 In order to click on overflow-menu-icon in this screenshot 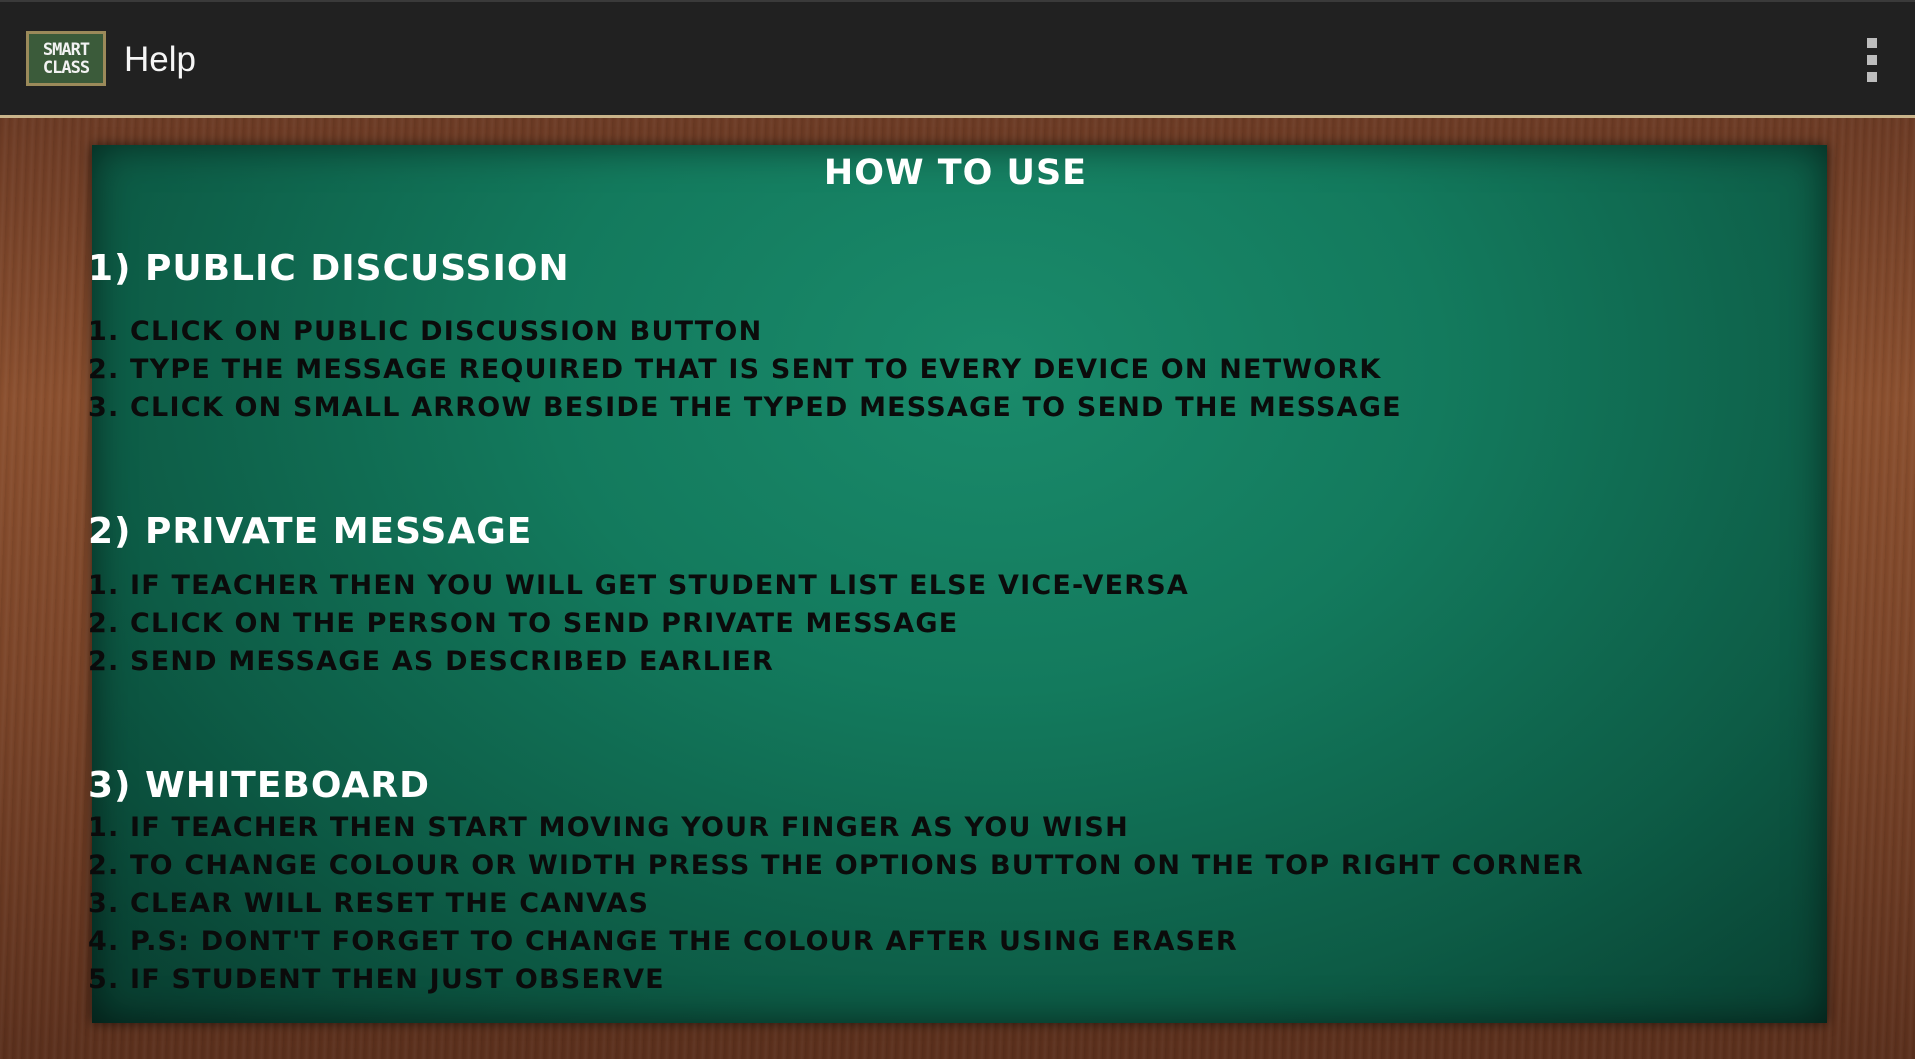, I will do `click(1872, 60)`.